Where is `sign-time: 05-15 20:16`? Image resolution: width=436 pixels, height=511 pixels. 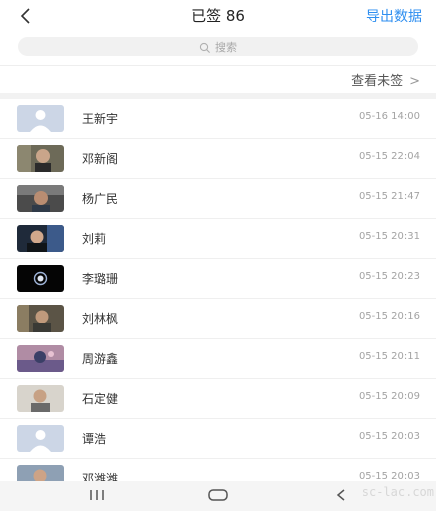
sign-time: 05-15 20:16 is located at coordinates (389, 316).